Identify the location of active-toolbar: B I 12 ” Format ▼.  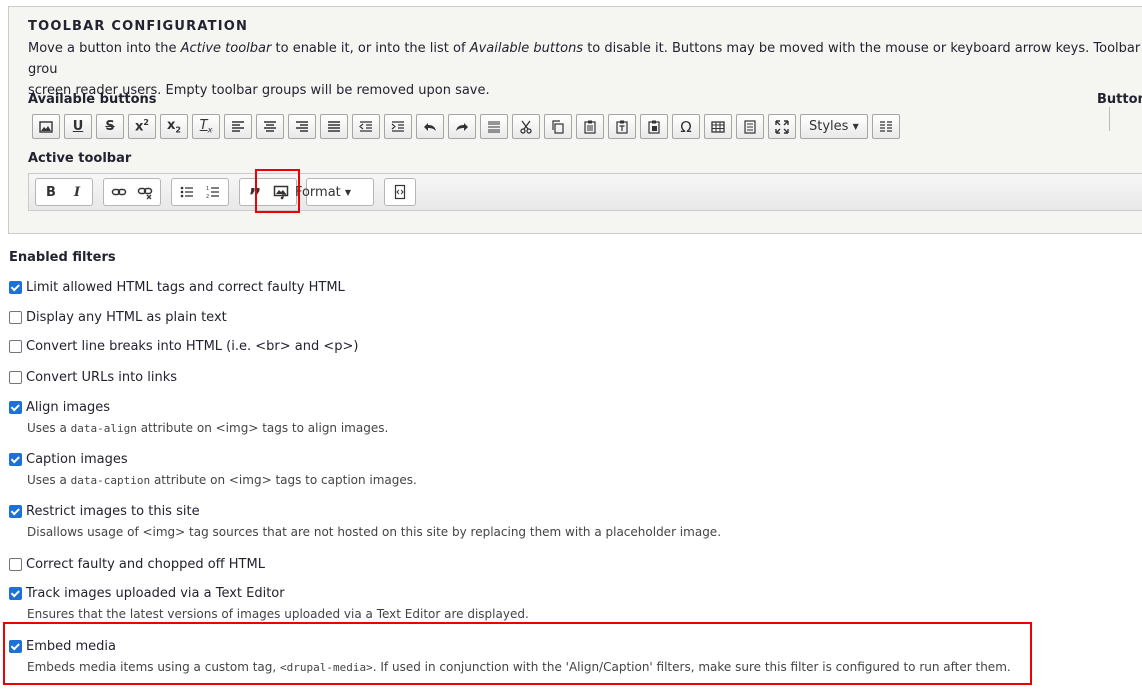
(585, 192).